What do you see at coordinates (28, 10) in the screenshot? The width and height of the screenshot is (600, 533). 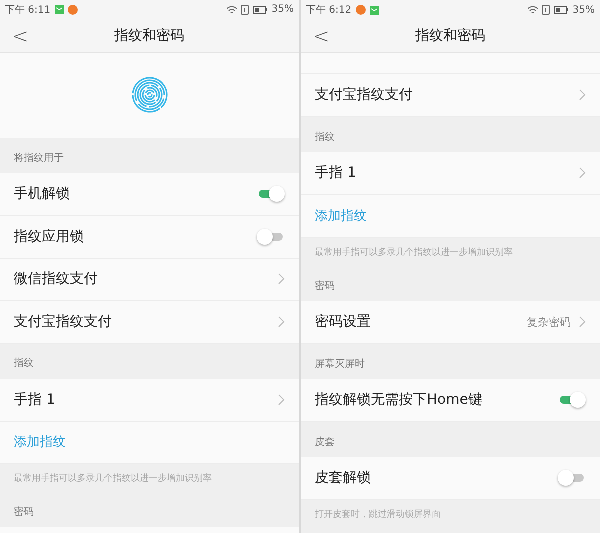 I see `status-time: 下午 6:11` at bounding box center [28, 10].